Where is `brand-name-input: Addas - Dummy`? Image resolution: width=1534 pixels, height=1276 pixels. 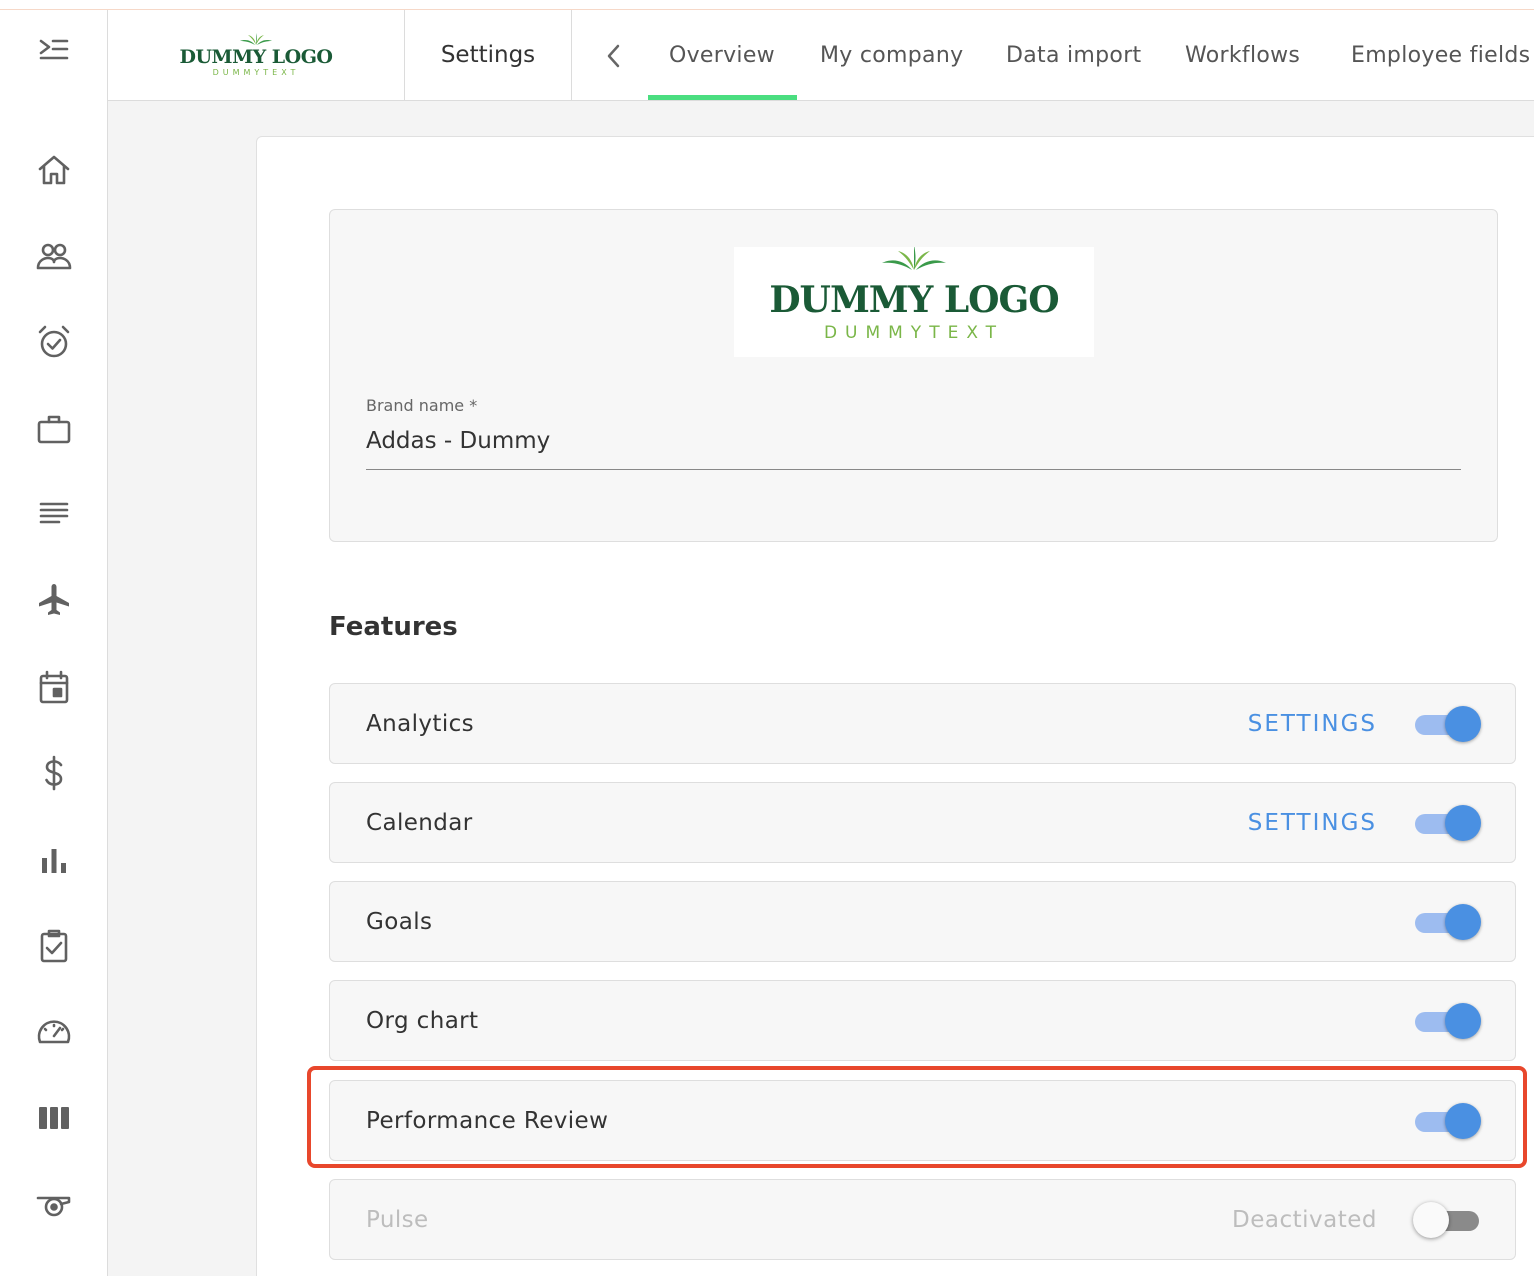
brand-name-input: Addas - Dummy is located at coordinates (913, 449).